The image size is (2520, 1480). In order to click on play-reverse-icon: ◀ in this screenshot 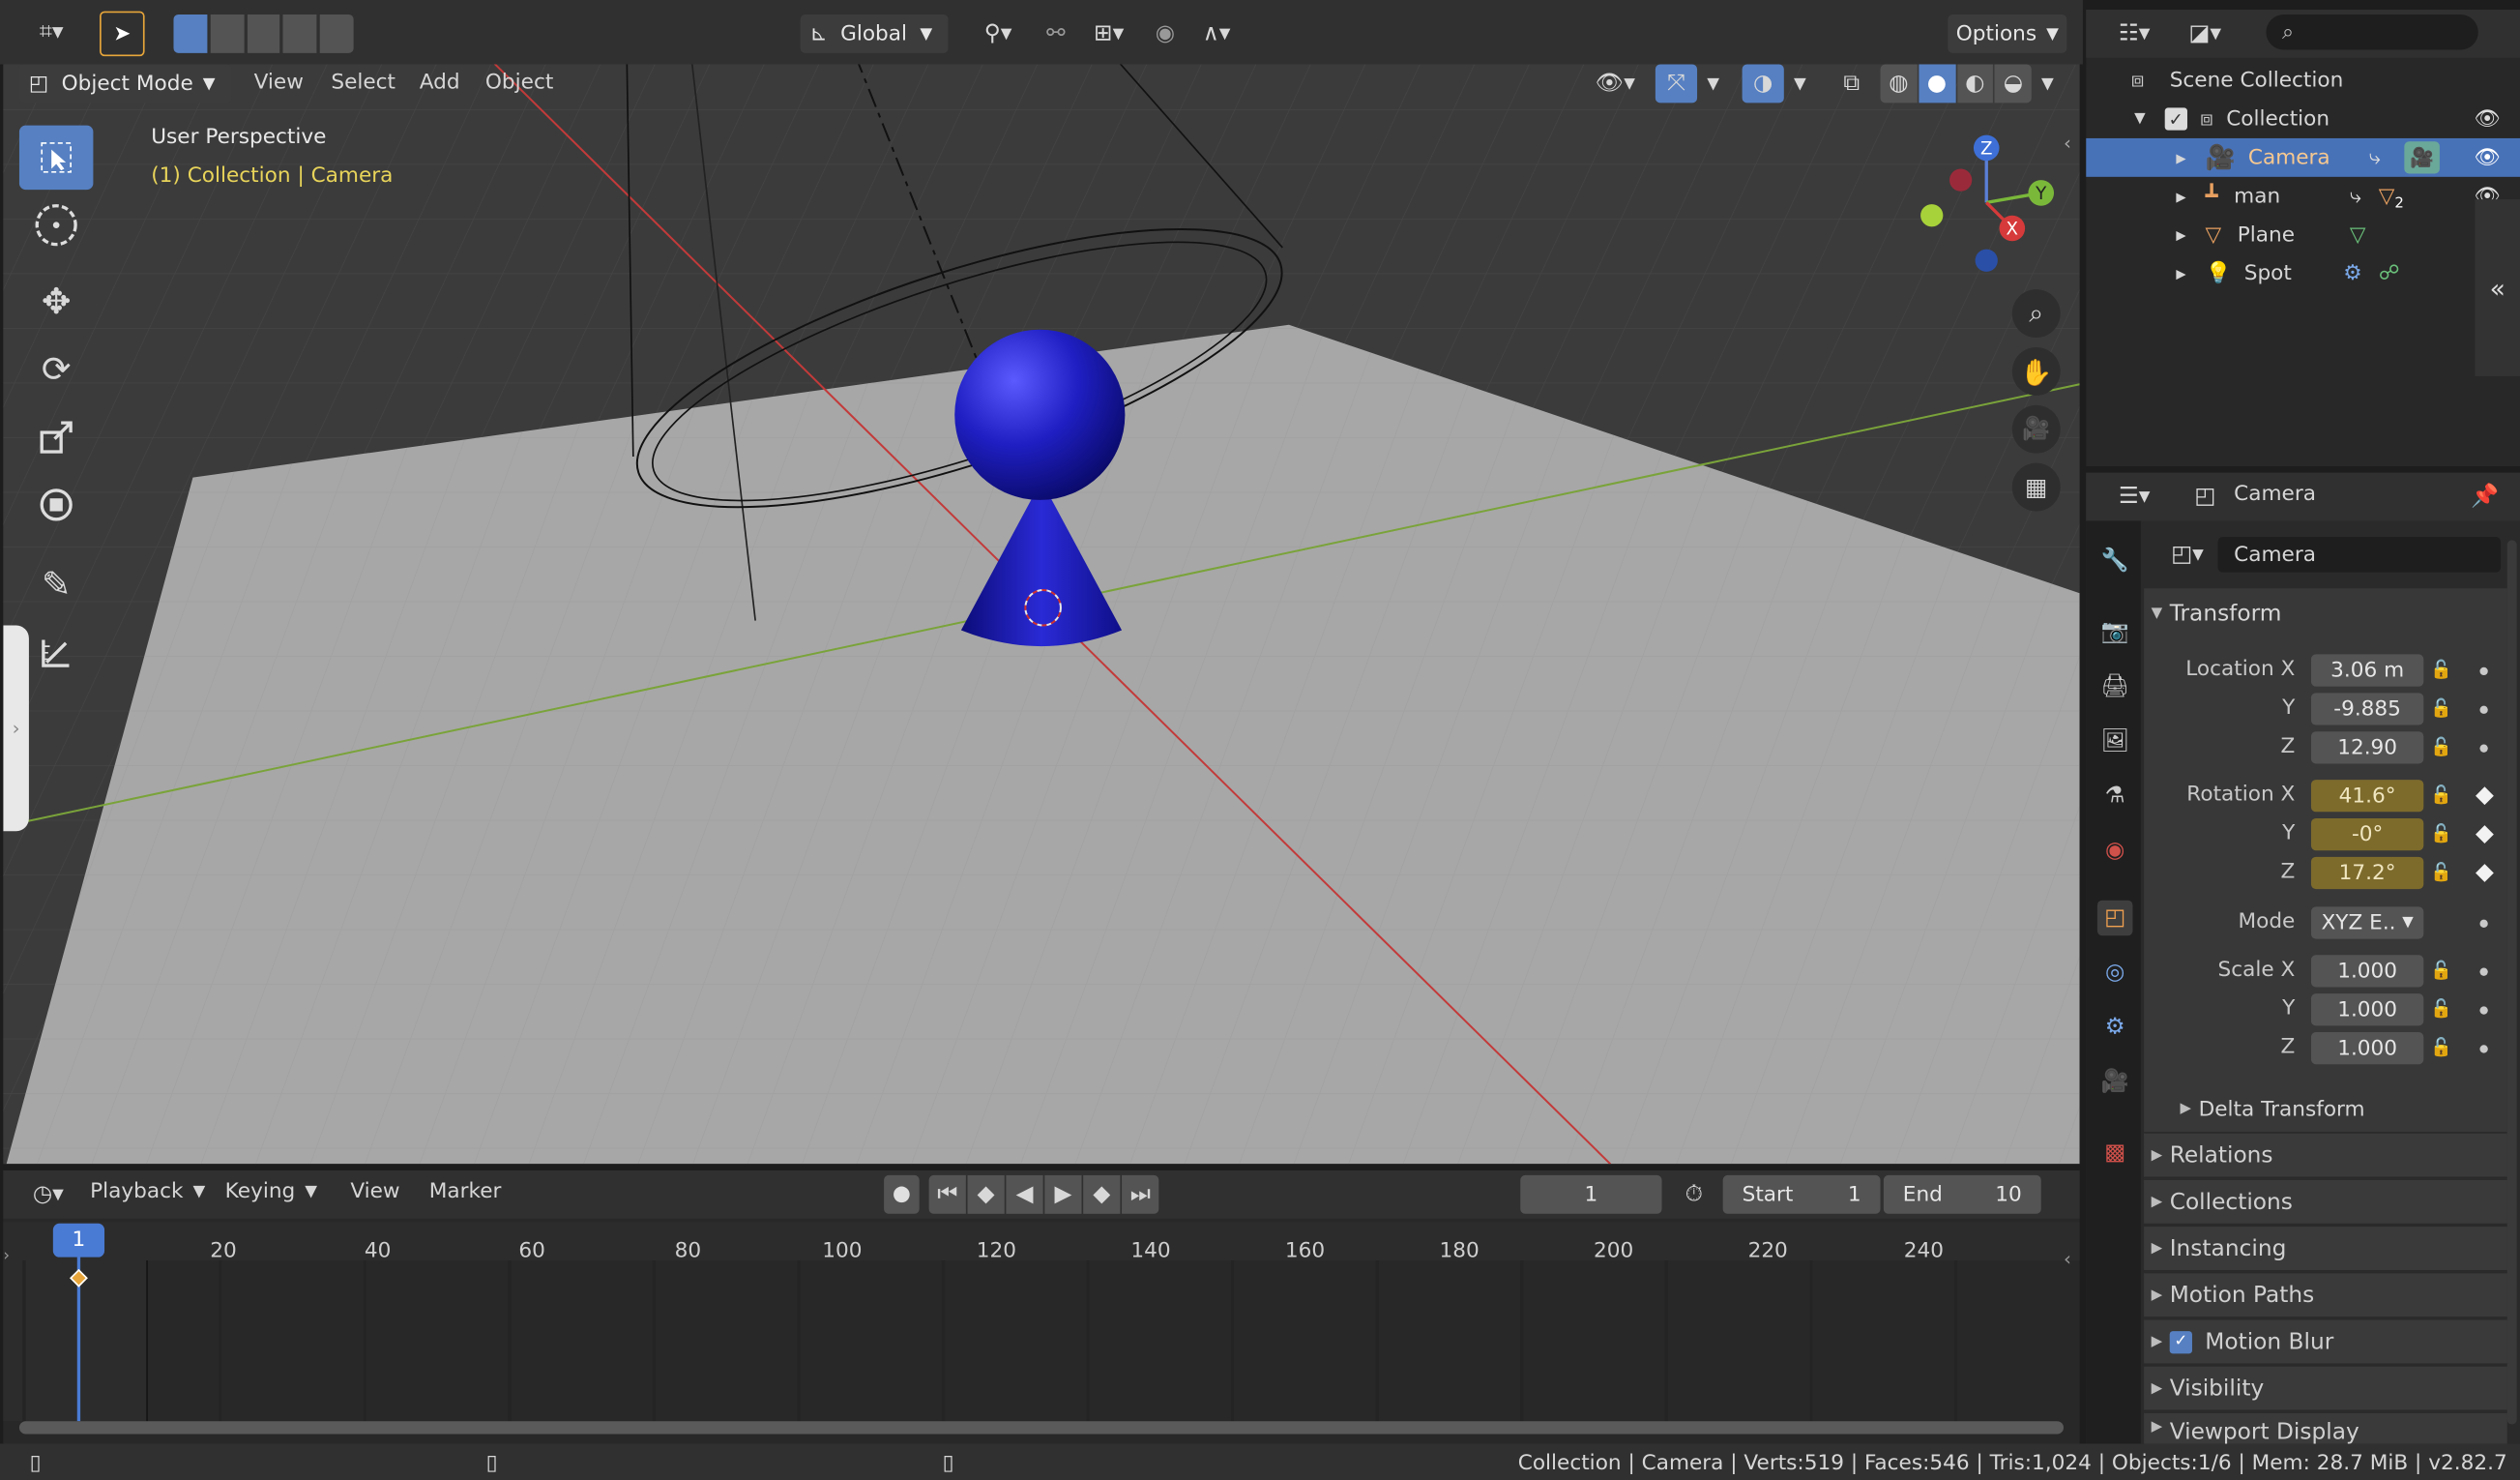, I will do `click(1024, 1194)`.